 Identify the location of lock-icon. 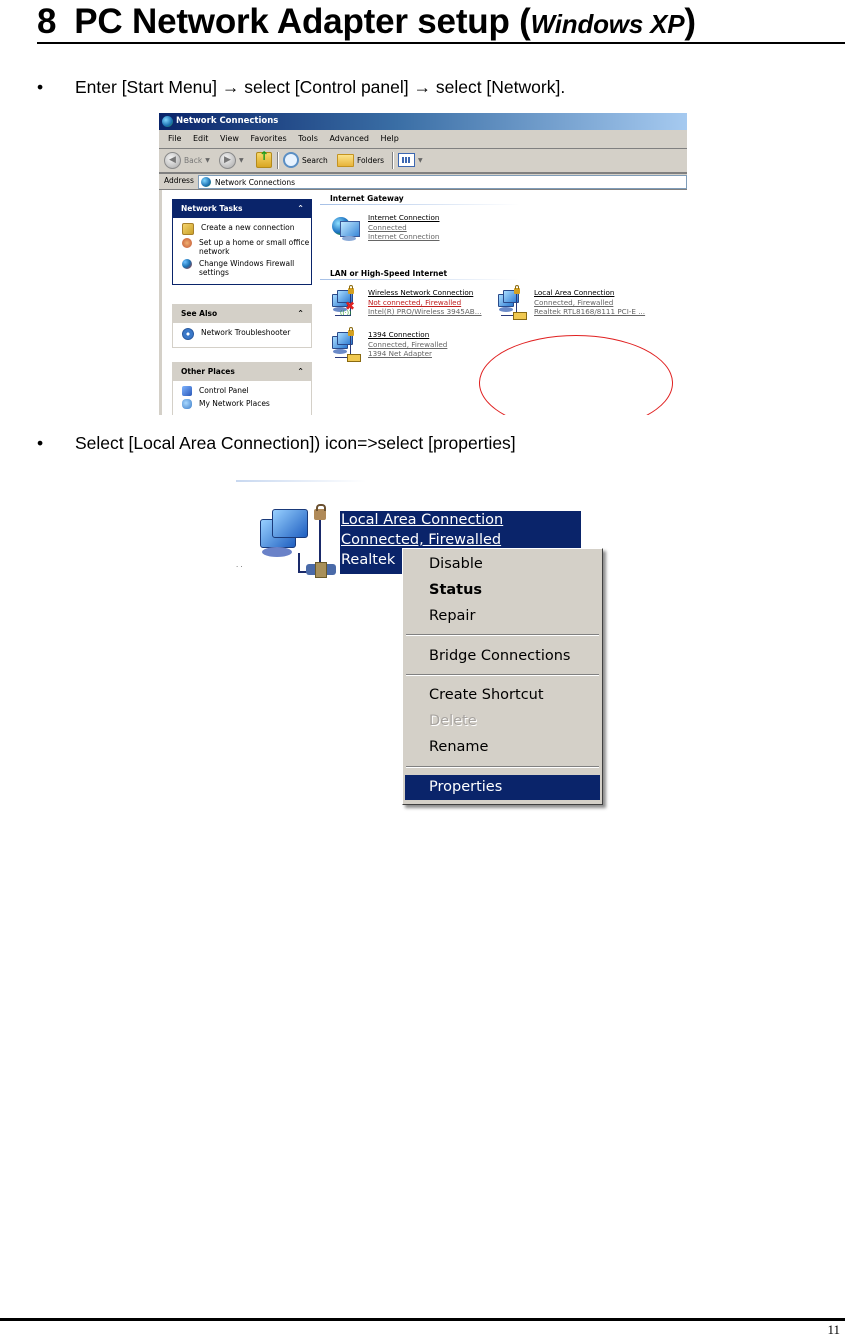
(320, 512).